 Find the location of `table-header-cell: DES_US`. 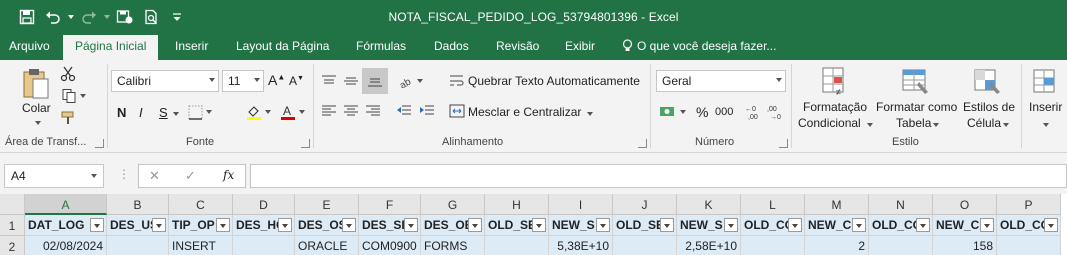

table-header-cell: DES_US is located at coordinates (138, 225).